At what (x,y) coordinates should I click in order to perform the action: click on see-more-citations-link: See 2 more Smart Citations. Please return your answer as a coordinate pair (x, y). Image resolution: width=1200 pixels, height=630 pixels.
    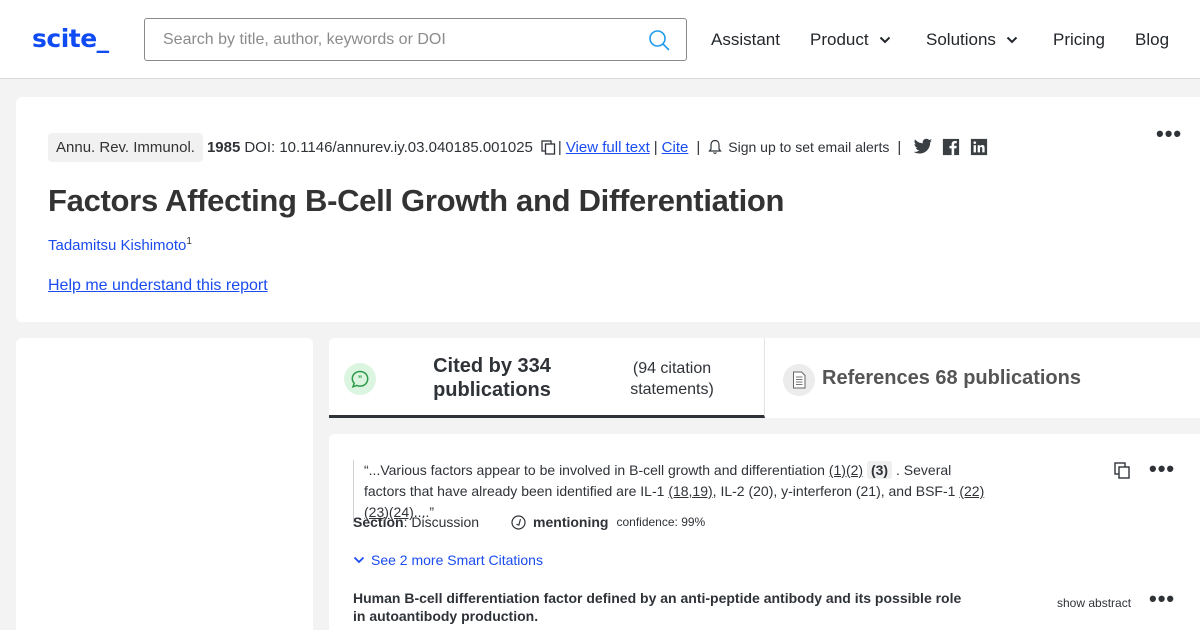
    Looking at the image, I should click on (448, 560).